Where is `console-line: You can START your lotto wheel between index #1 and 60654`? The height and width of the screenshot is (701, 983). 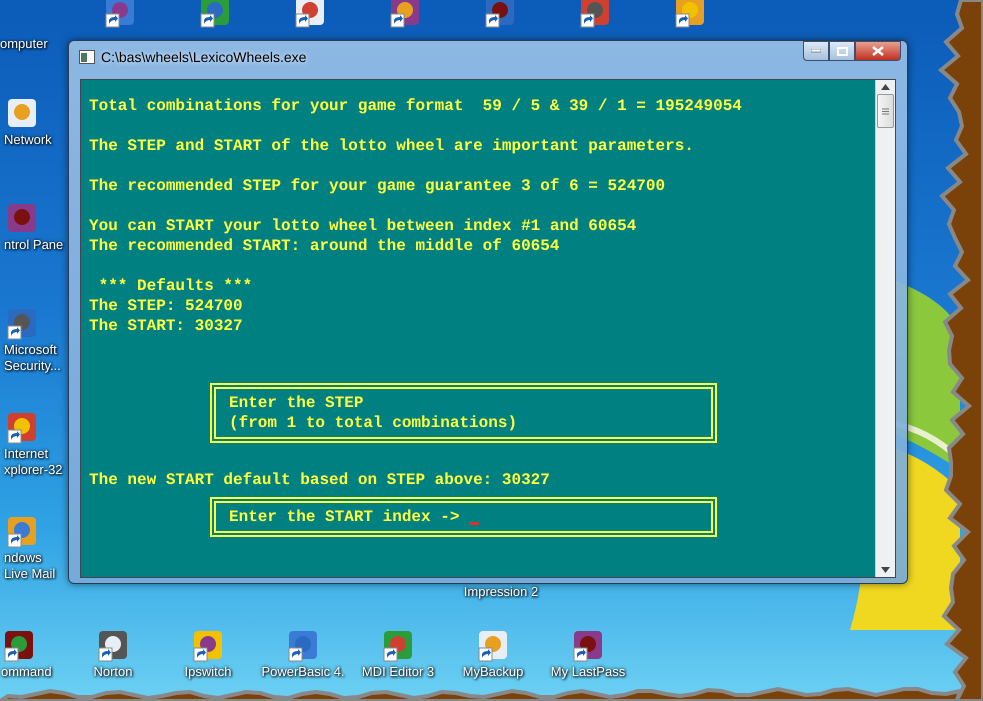
console-line: You can START your lotto wheel between index #1 and 60654 is located at coordinates (362, 226).